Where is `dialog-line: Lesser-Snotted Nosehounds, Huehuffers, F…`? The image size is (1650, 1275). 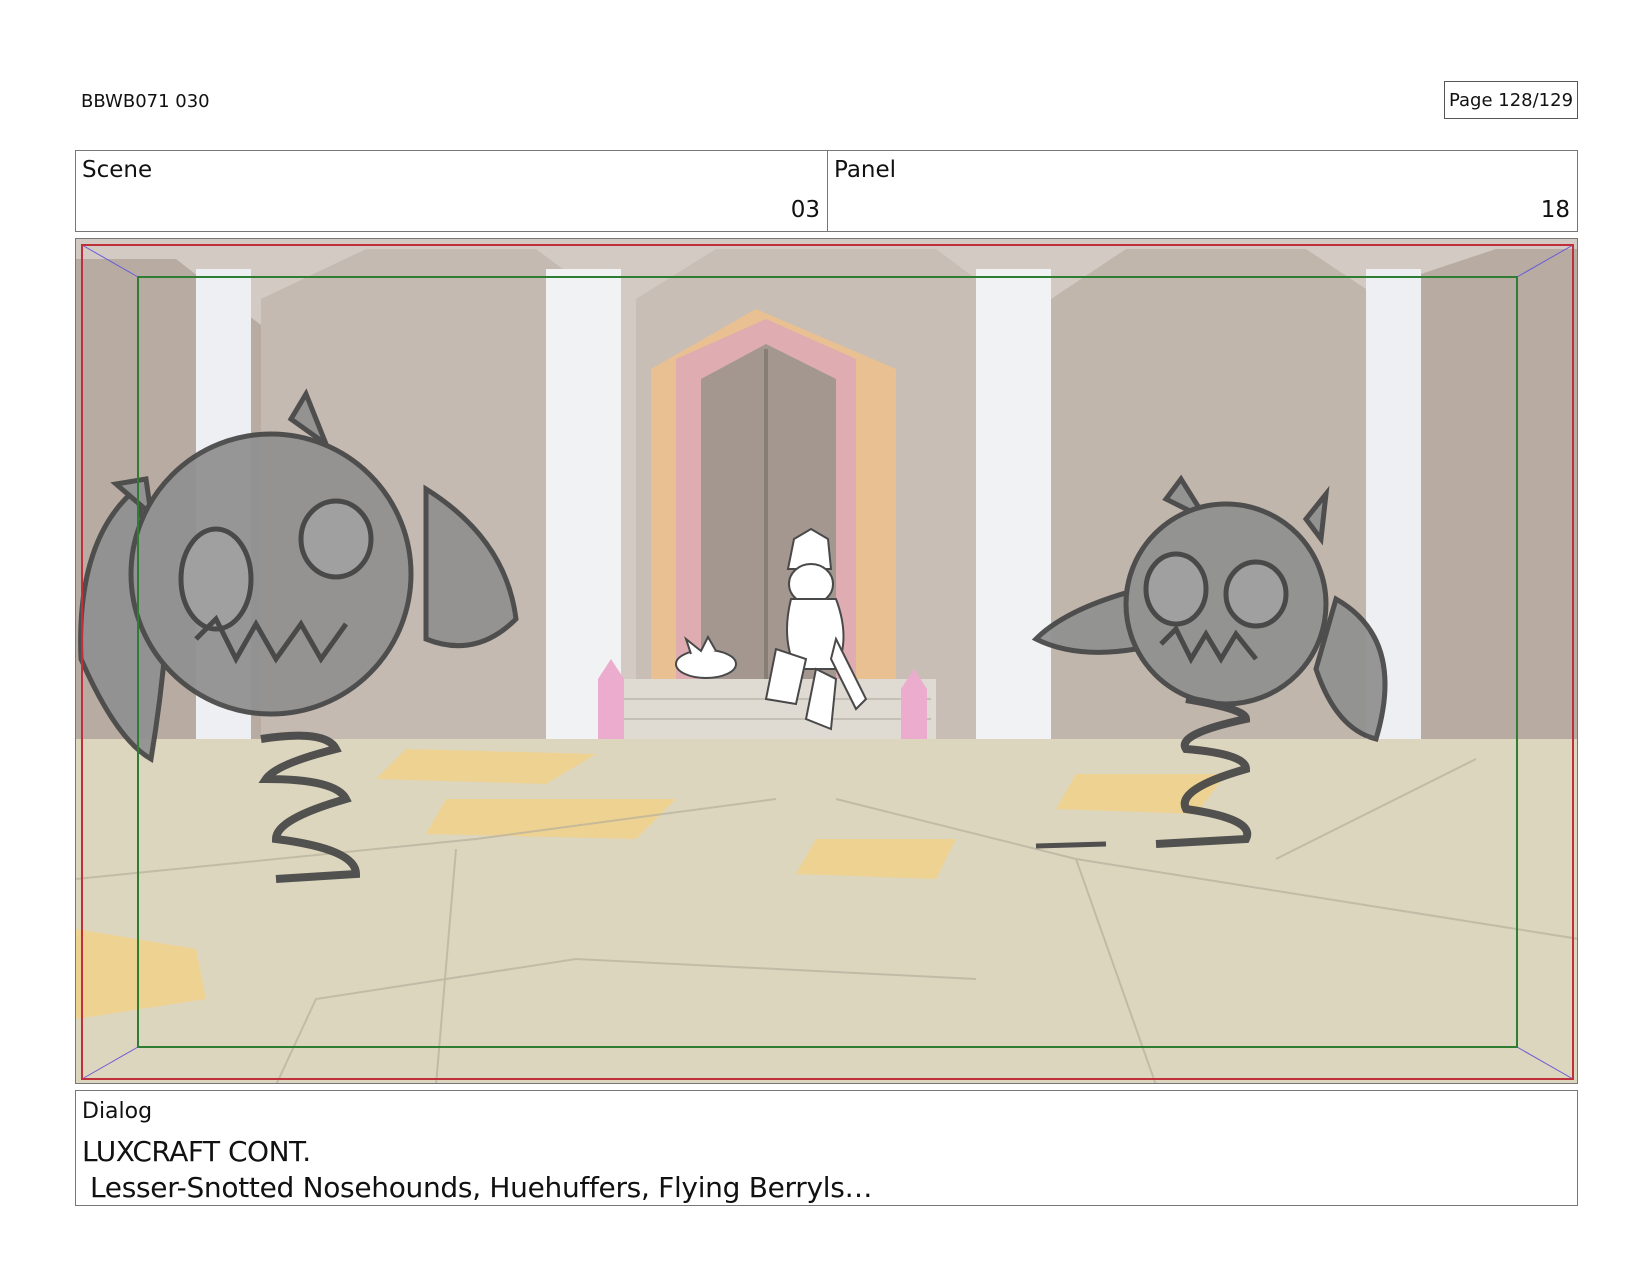 dialog-line: Lesser-Snotted Nosehounds, Huehuffers, F… is located at coordinates (481, 1187).